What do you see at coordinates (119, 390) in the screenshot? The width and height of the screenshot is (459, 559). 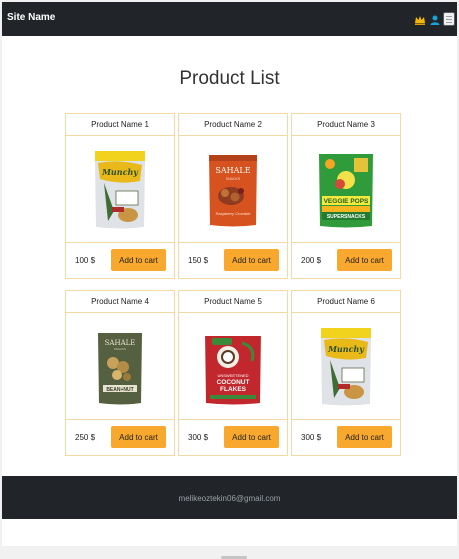 I see `svg-text: BEAN+NUT` at bounding box center [119, 390].